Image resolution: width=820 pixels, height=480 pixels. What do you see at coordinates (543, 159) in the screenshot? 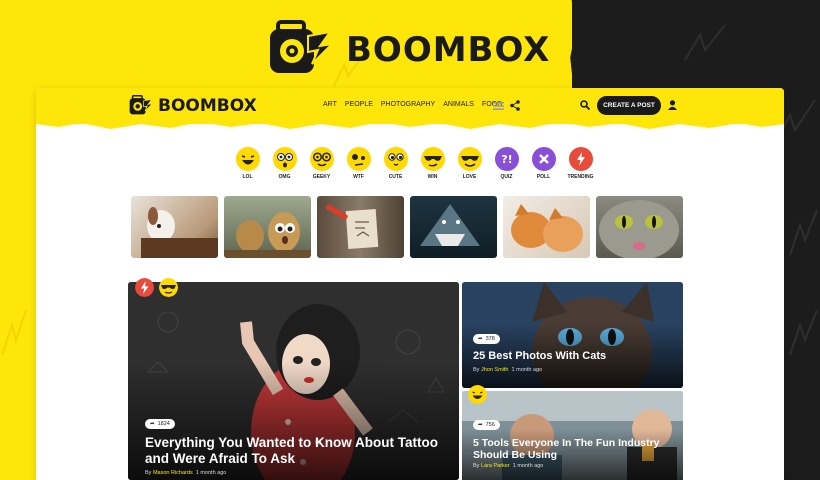
I see `poll-icon` at bounding box center [543, 159].